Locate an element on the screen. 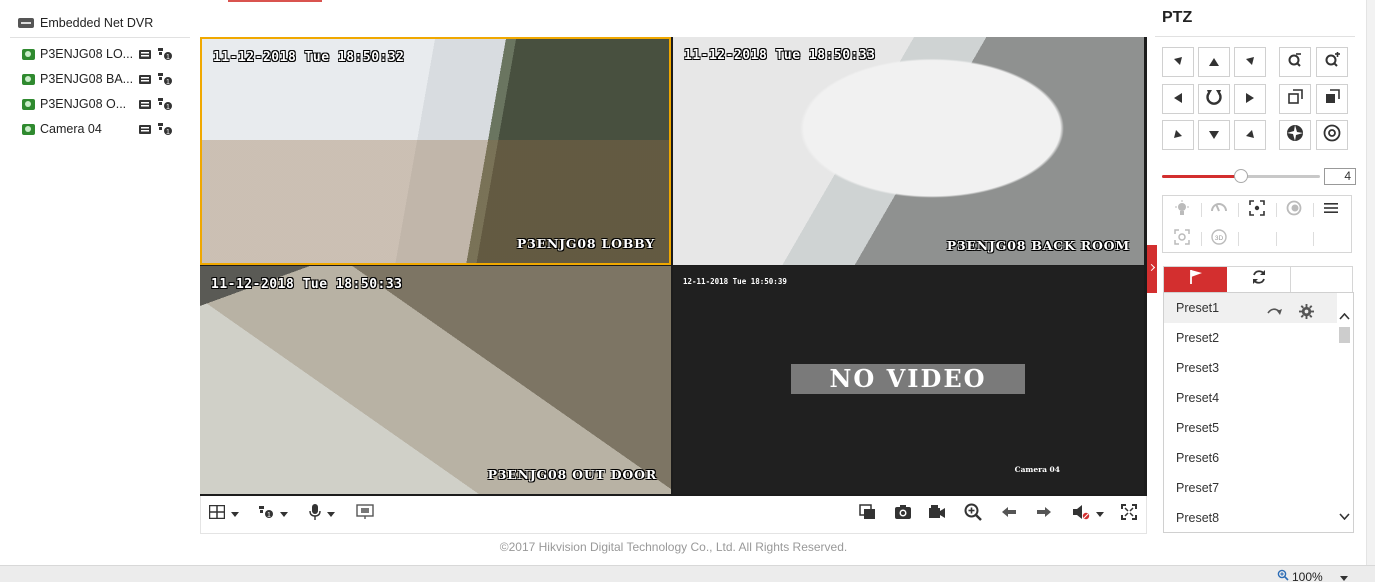  capture-button is located at coordinates (903, 514).